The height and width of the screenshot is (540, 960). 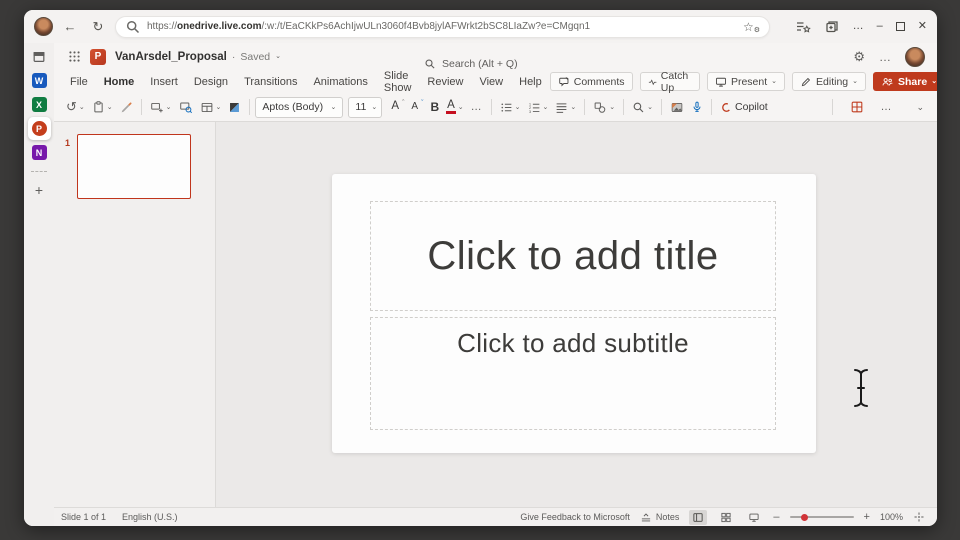 What do you see at coordinates (43, 26) in the screenshot?
I see `browser-profile-avatar` at bounding box center [43, 26].